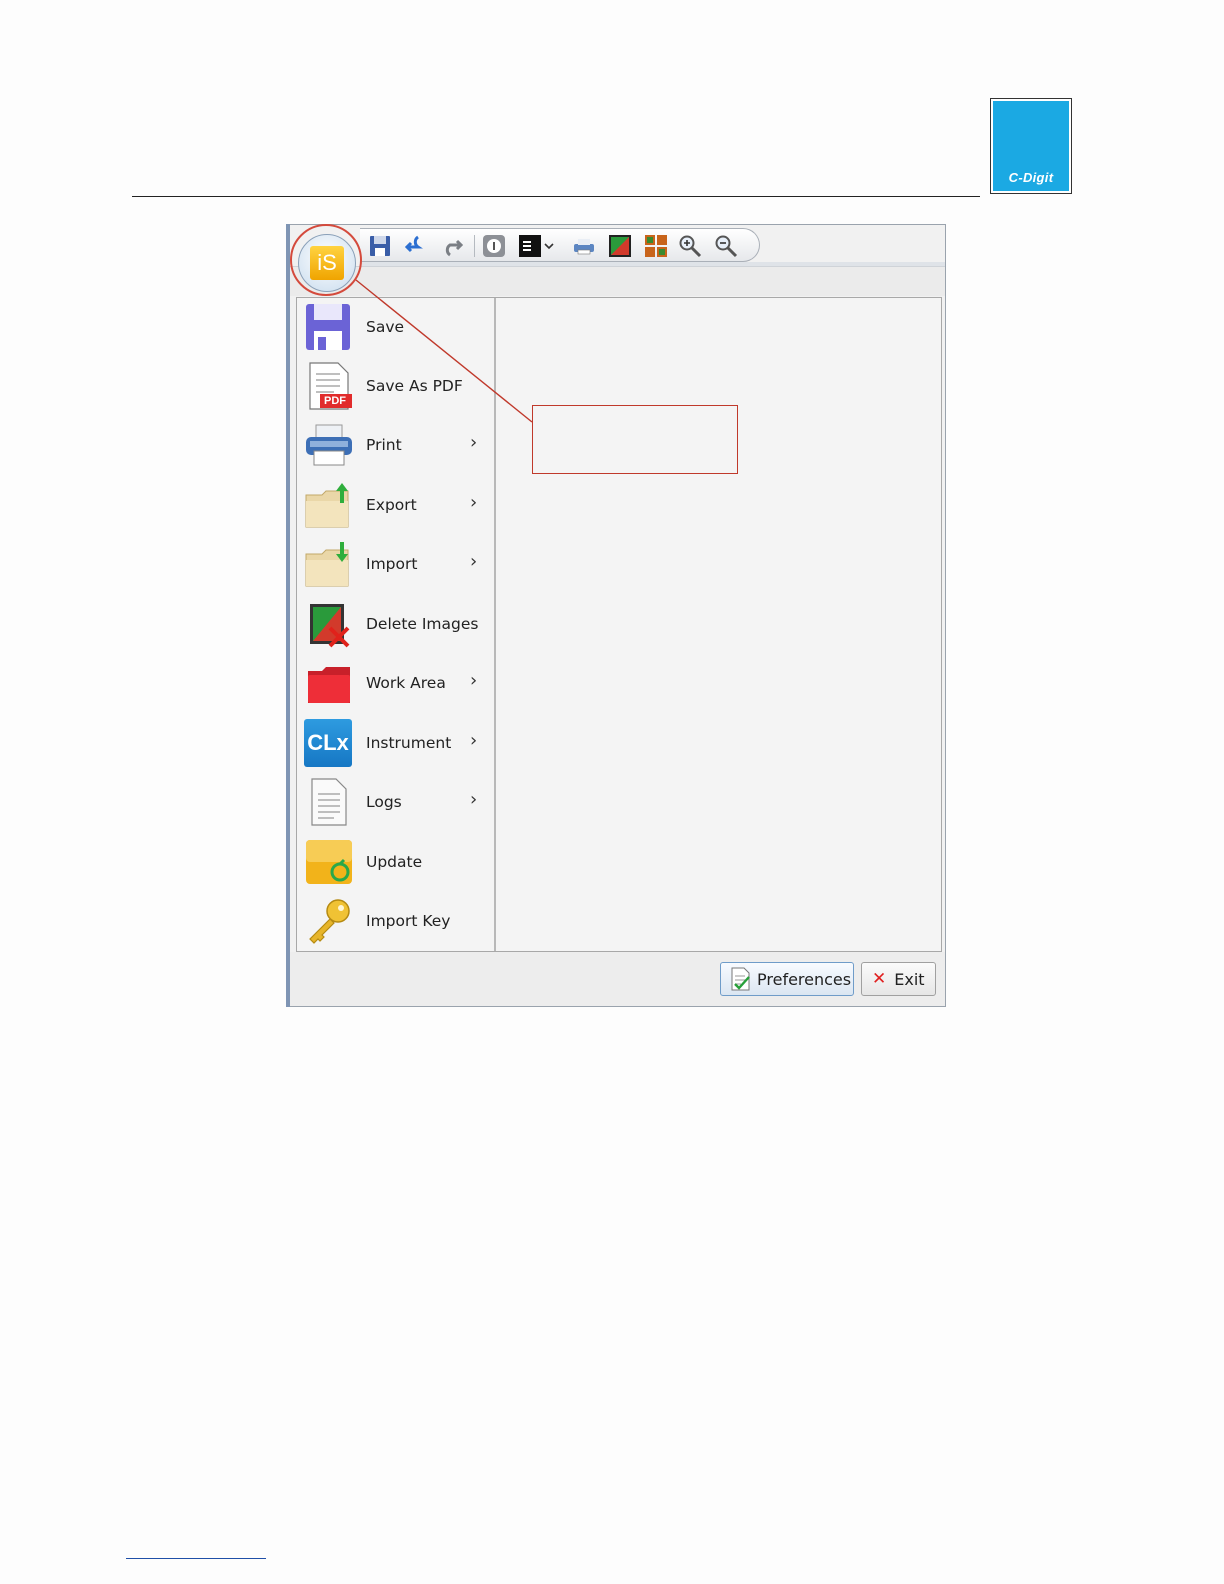  I want to click on window-left-edge, so click(288, 615).